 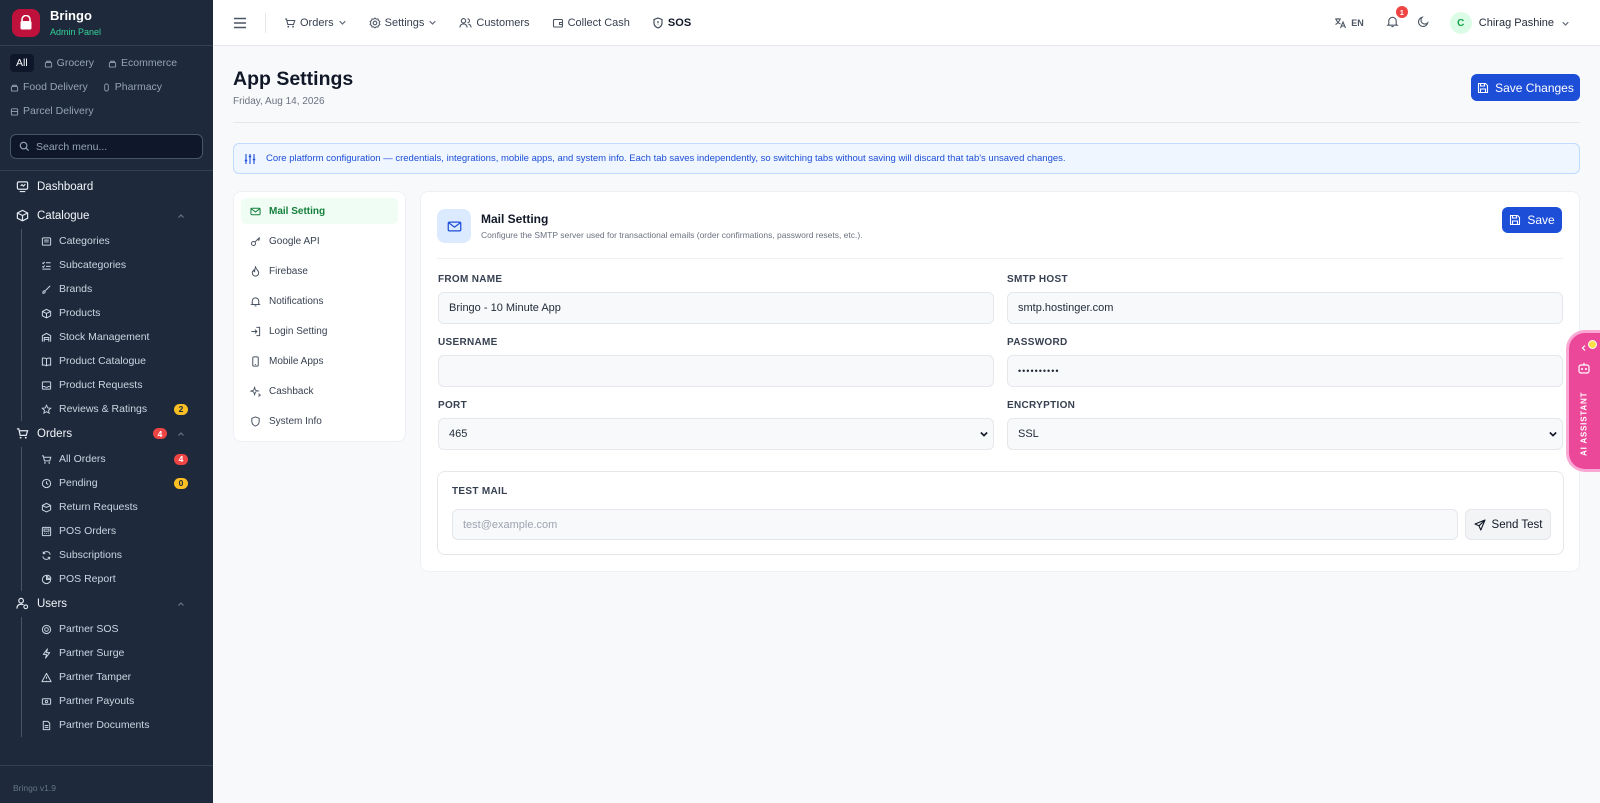 I want to click on card-title: Mail Setting, so click(x=515, y=219).